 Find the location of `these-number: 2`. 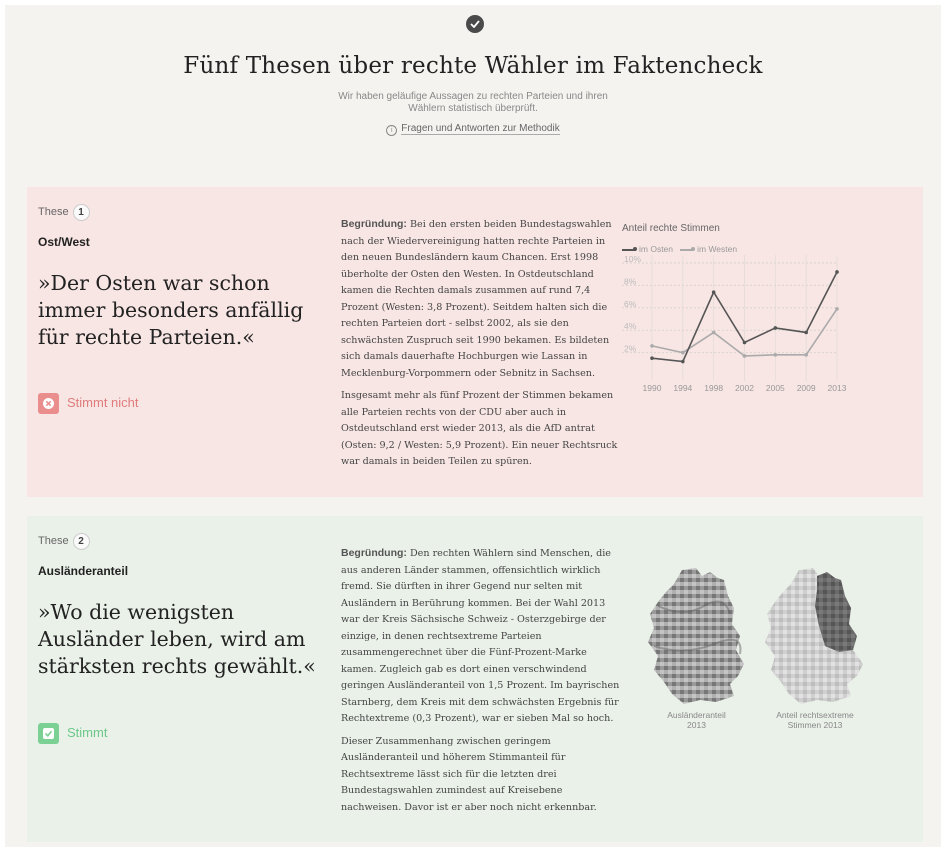

these-number: 2 is located at coordinates (81, 541).